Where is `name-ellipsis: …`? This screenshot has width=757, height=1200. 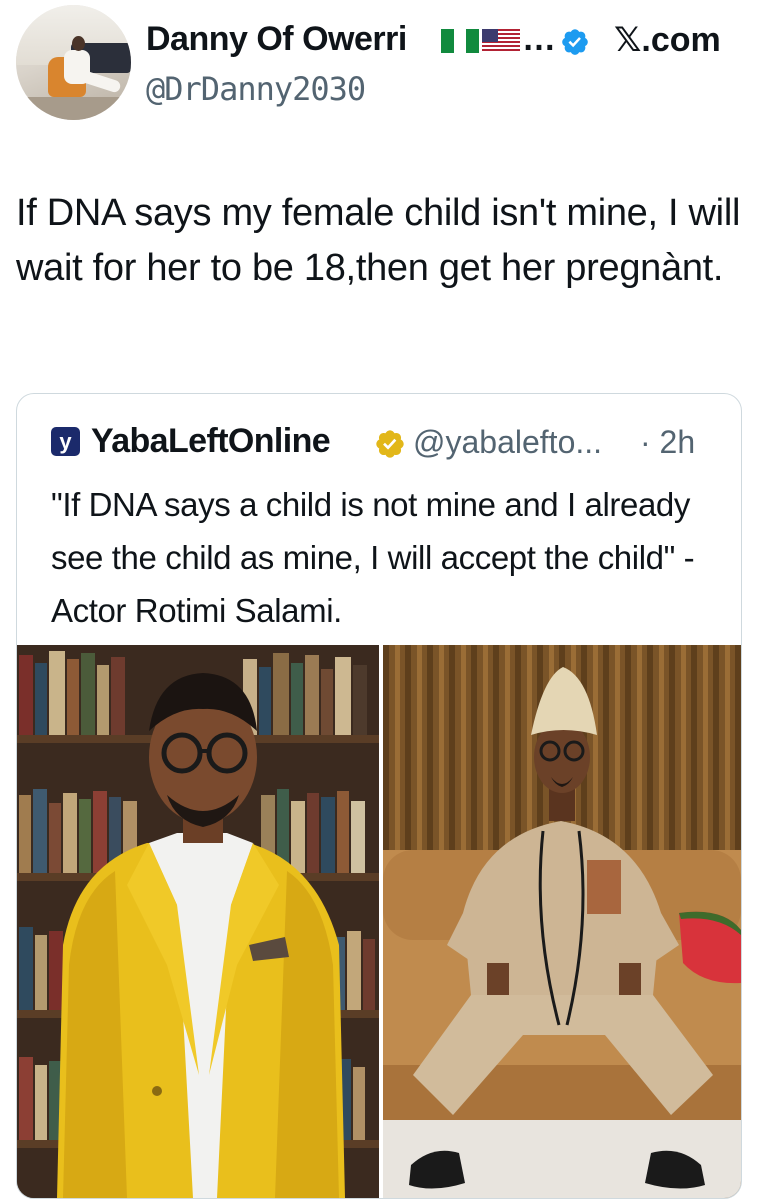 name-ellipsis: … is located at coordinates (539, 39).